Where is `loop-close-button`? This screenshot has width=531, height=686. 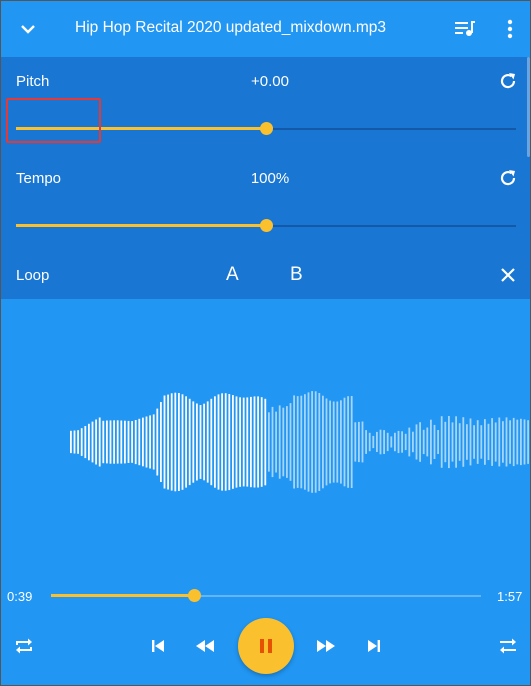 loop-close-button is located at coordinates (508, 275).